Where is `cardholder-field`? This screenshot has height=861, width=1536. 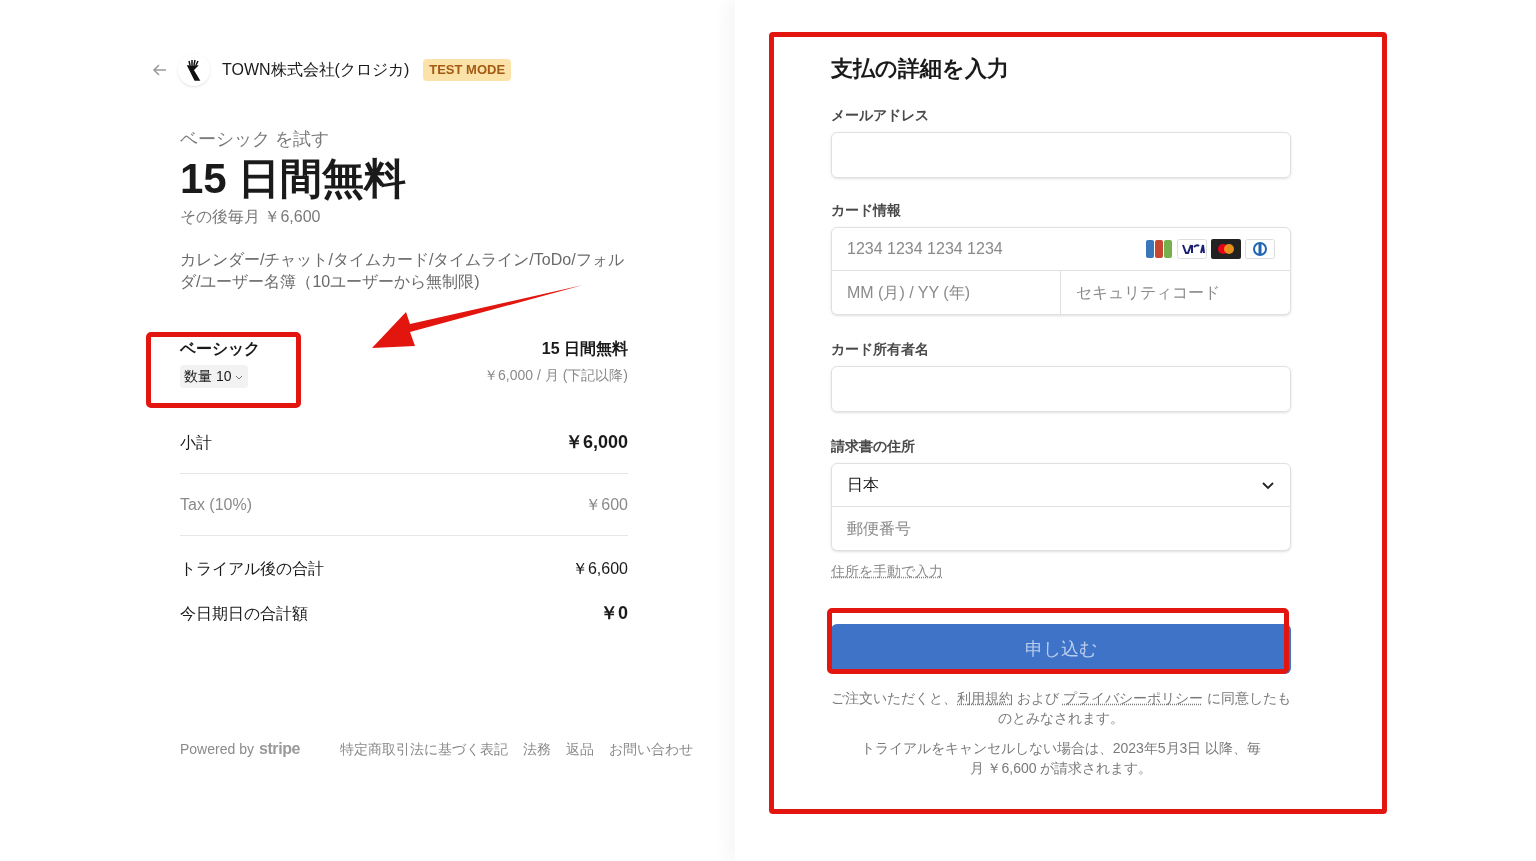 cardholder-field is located at coordinates (1061, 389).